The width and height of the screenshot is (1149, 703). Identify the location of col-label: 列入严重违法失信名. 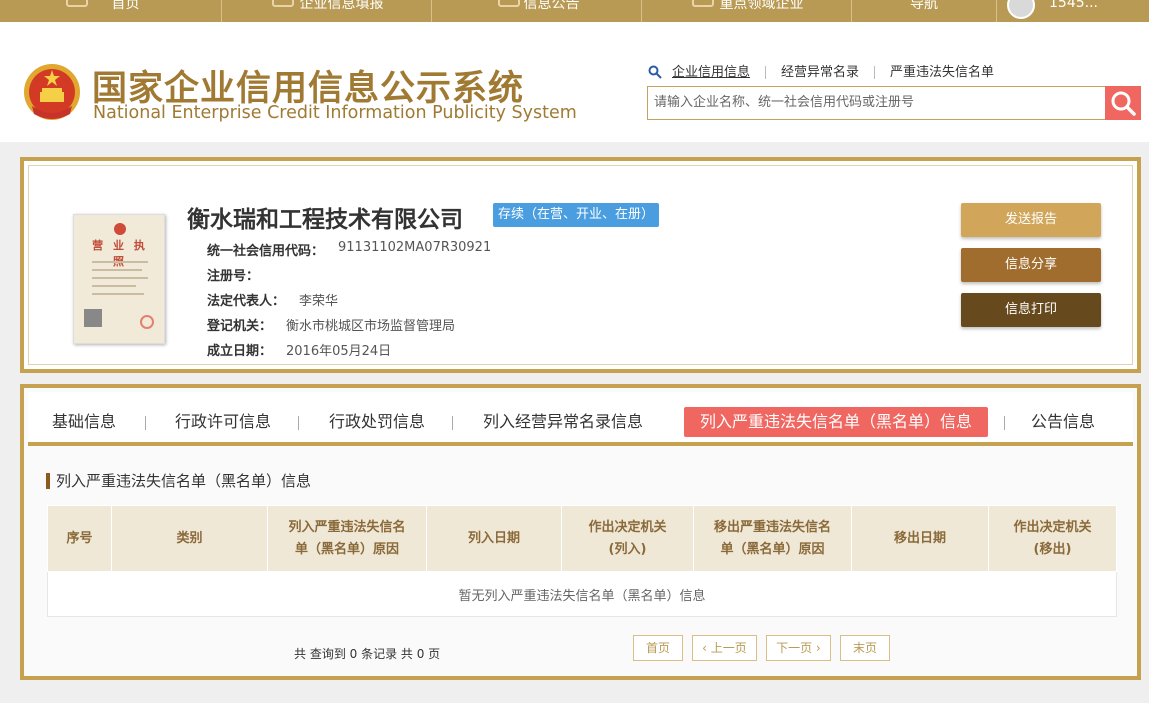
(347, 527).